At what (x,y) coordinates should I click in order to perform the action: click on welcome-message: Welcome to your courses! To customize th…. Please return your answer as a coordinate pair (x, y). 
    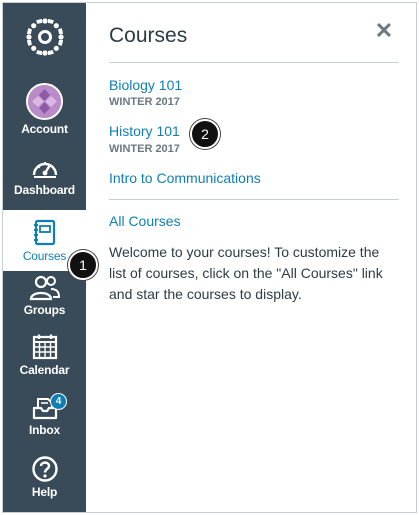
    Looking at the image, I should click on (246, 273).